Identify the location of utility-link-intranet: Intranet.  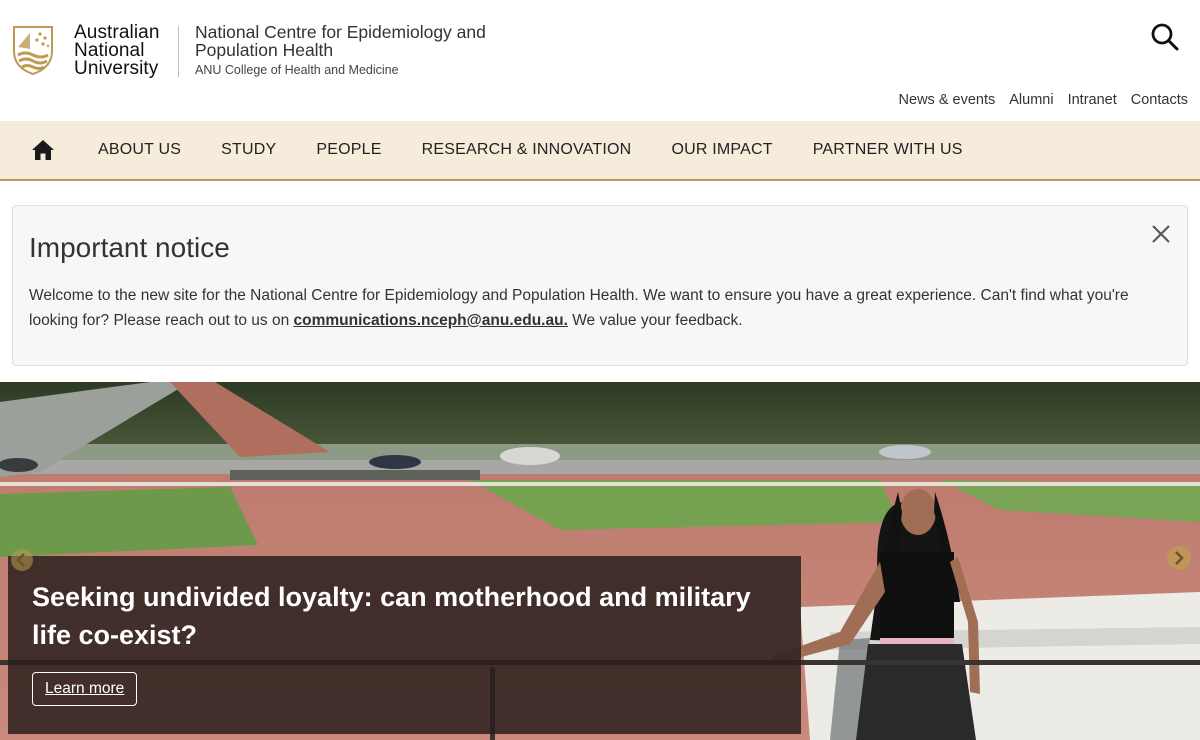
(1092, 100).